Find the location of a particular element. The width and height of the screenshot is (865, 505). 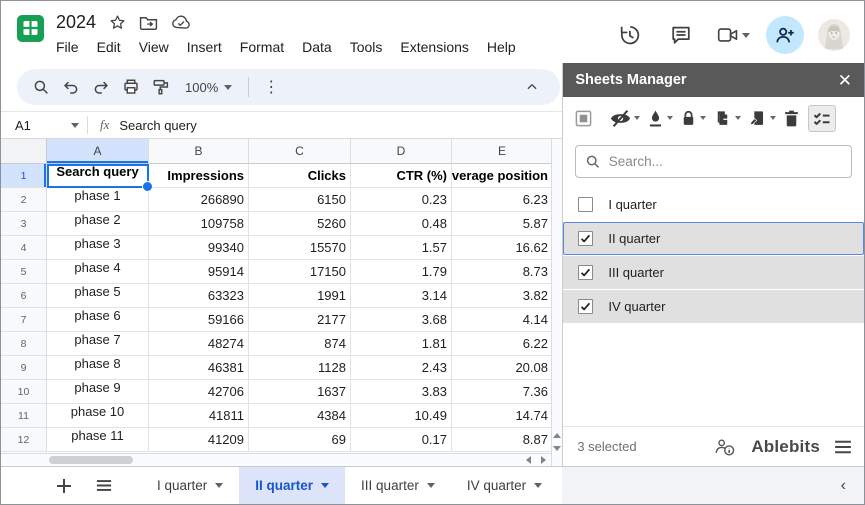

user-avatar is located at coordinates (834, 35).